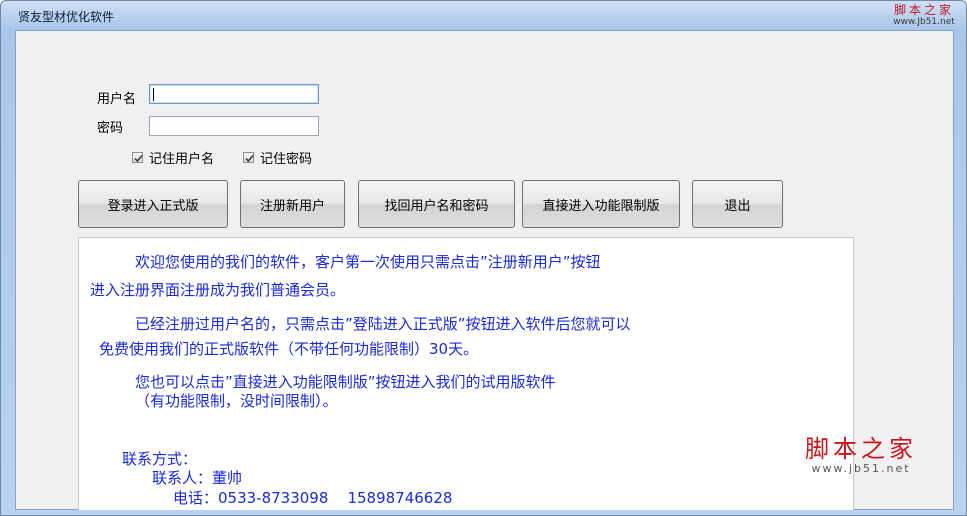 This screenshot has height=516, width=967. What do you see at coordinates (153, 94) in the screenshot?
I see `text-caret` at bounding box center [153, 94].